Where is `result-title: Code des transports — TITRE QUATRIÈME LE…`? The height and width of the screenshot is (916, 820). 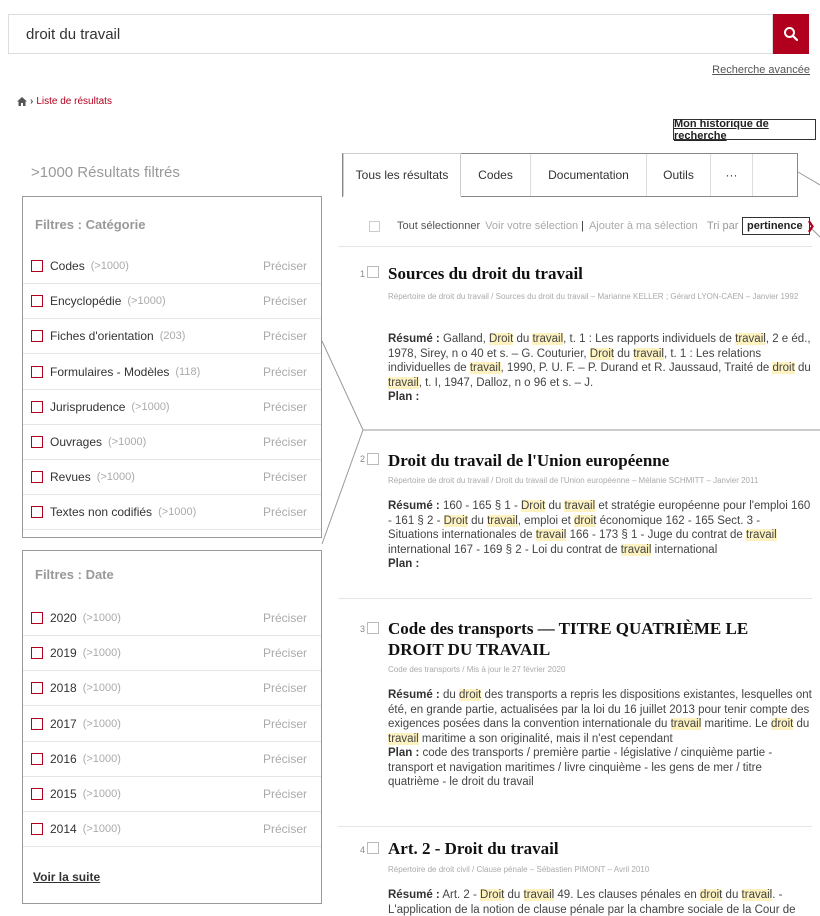
result-title: Code des transports — TITRE QUATRIÈME LE… is located at coordinates (593, 639).